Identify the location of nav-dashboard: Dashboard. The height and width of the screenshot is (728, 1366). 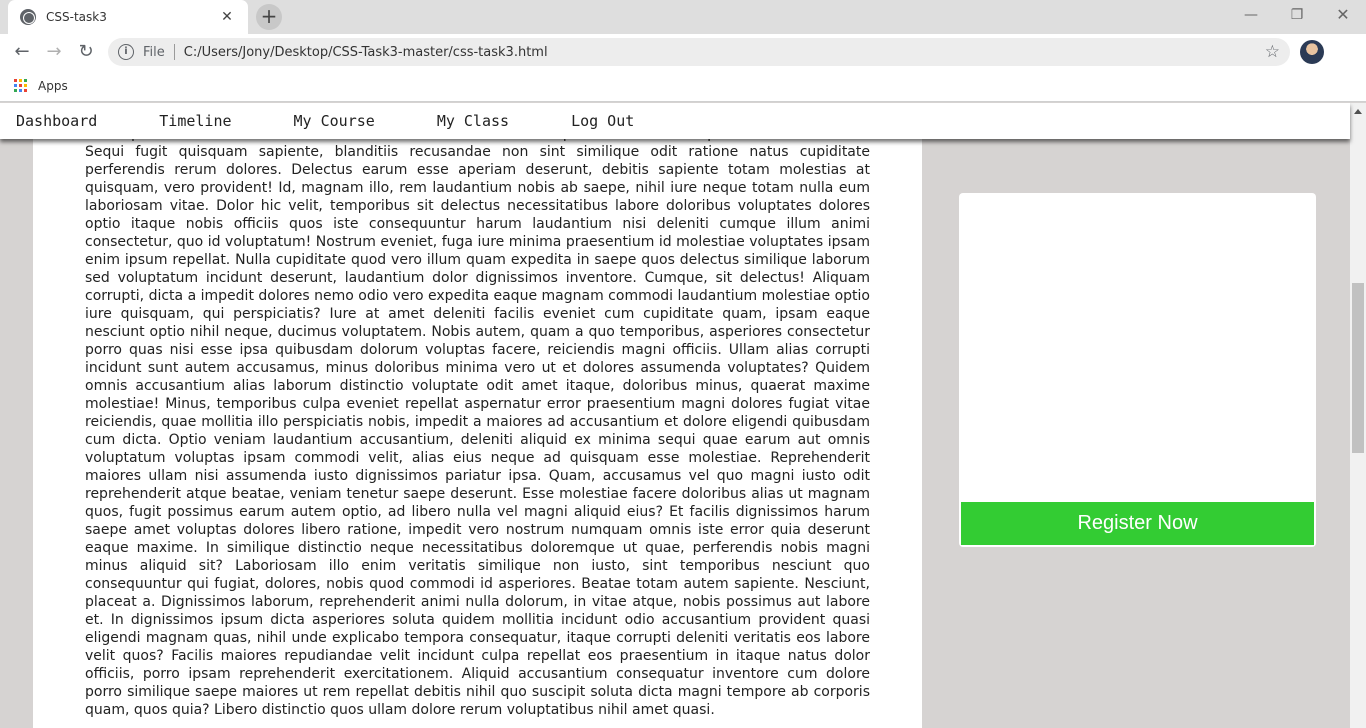
(56, 121).